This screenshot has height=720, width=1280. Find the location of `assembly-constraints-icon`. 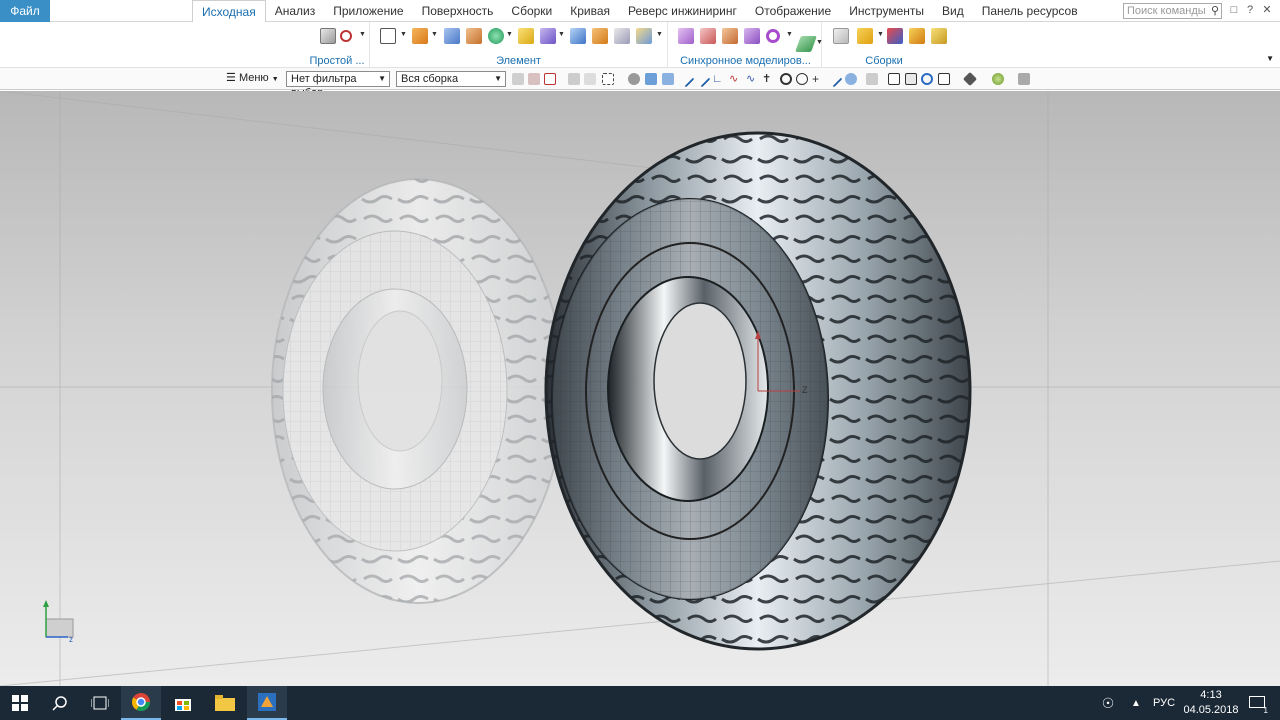

assembly-constraints-icon is located at coordinates (895, 36).